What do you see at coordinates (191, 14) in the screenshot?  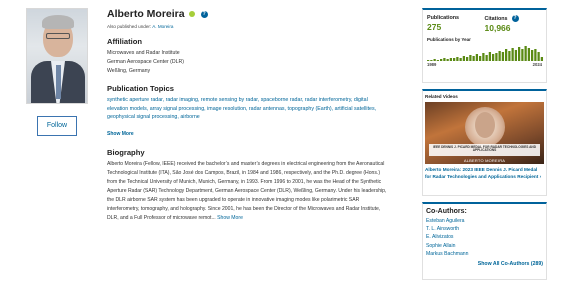 I see `orcid-icon` at bounding box center [191, 14].